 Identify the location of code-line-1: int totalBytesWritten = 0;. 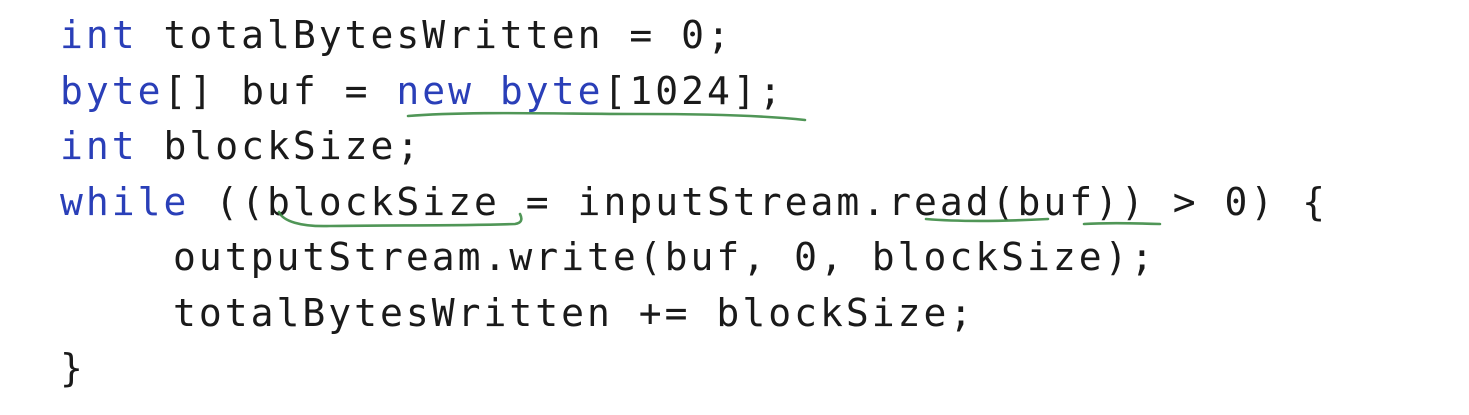
(694, 36).